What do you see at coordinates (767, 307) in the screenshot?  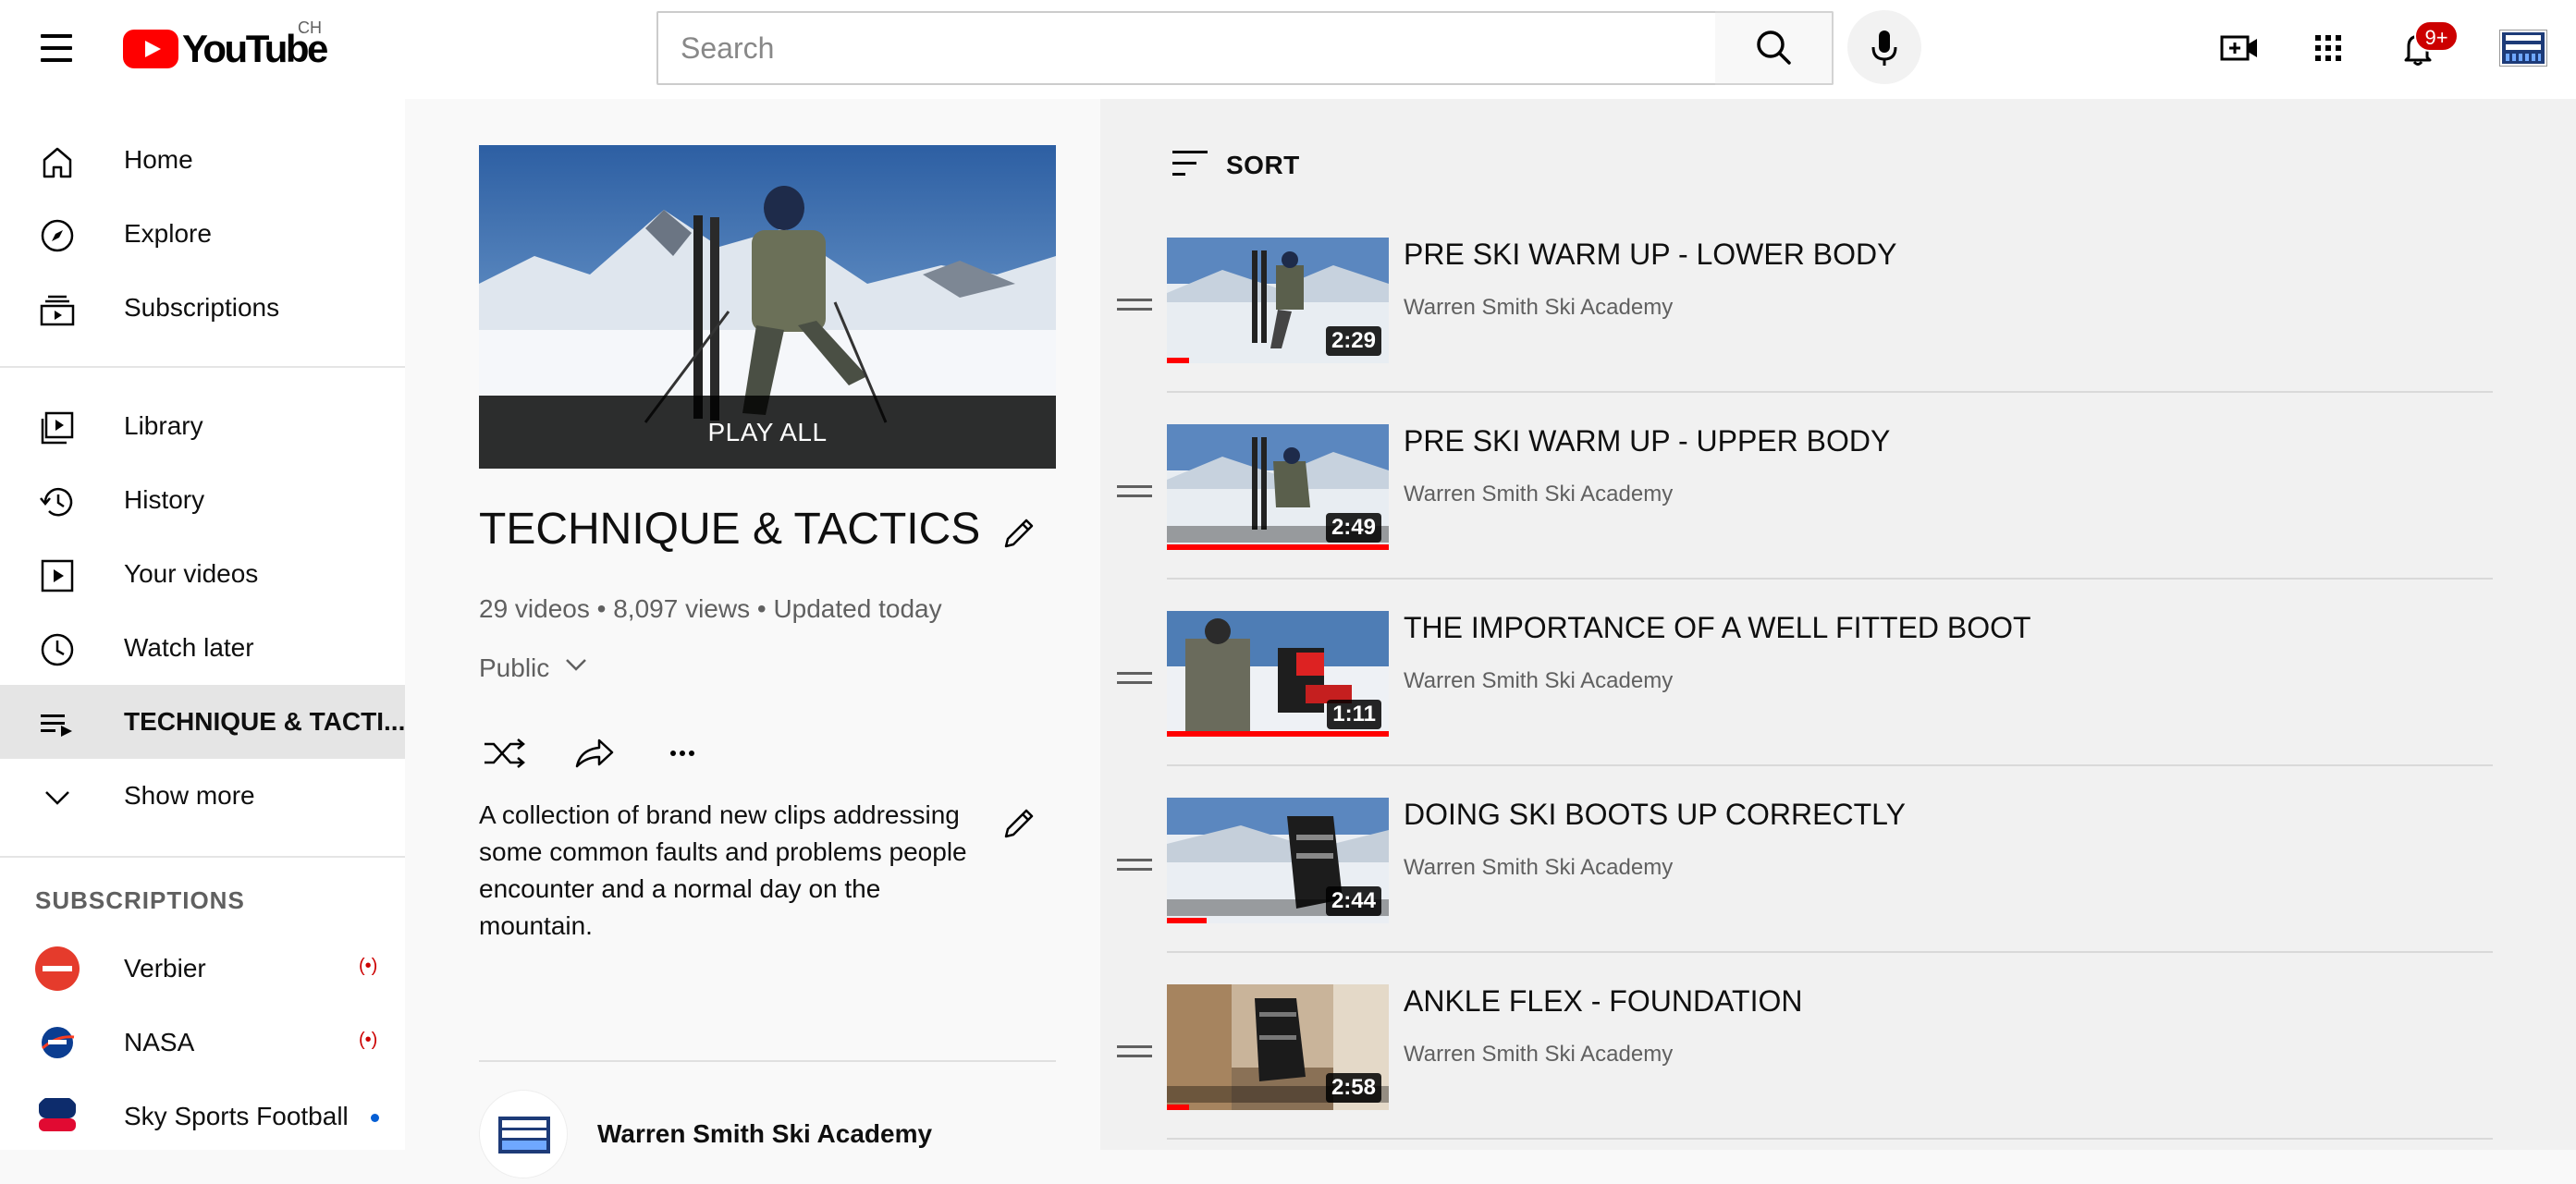 I see `playlist-thumbnail: PLAY ALL` at bounding box center [767, 307].